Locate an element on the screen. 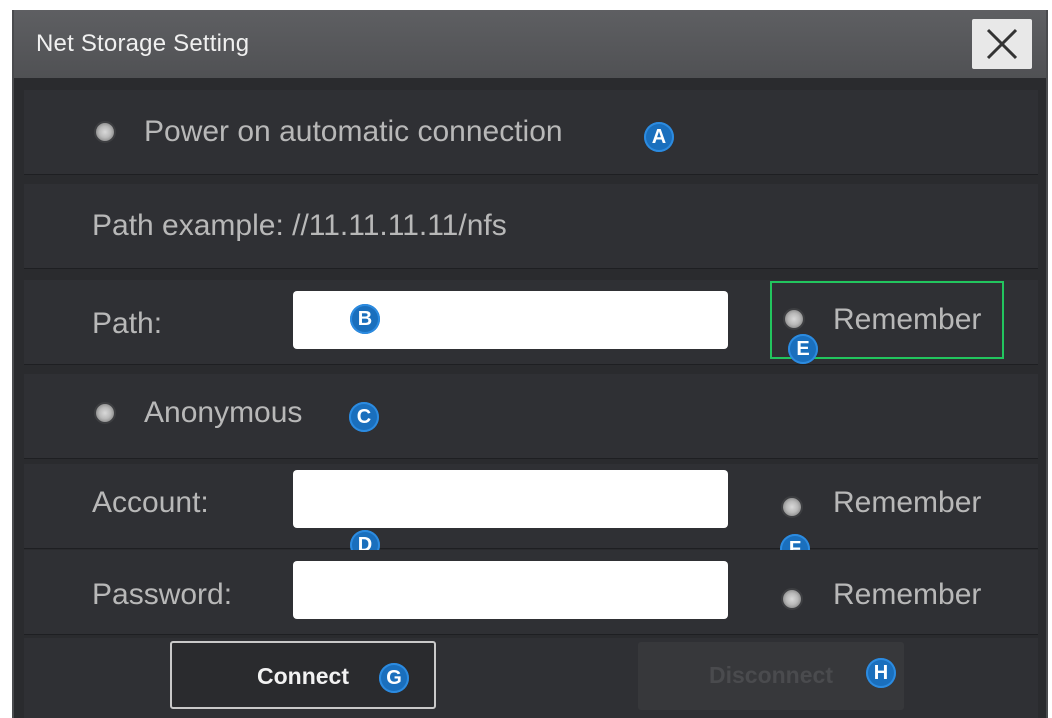 This screenshot has width=1052, height=718. dialog-title: Net Storage Setting is located at coordinates (143, 43).